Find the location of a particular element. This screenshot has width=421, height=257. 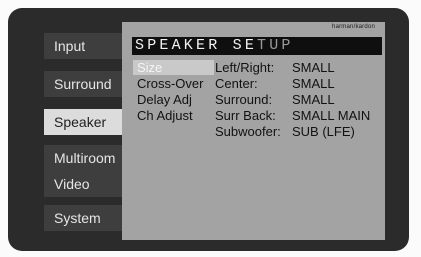

tab-system: System is located at coordinates (87, 218).